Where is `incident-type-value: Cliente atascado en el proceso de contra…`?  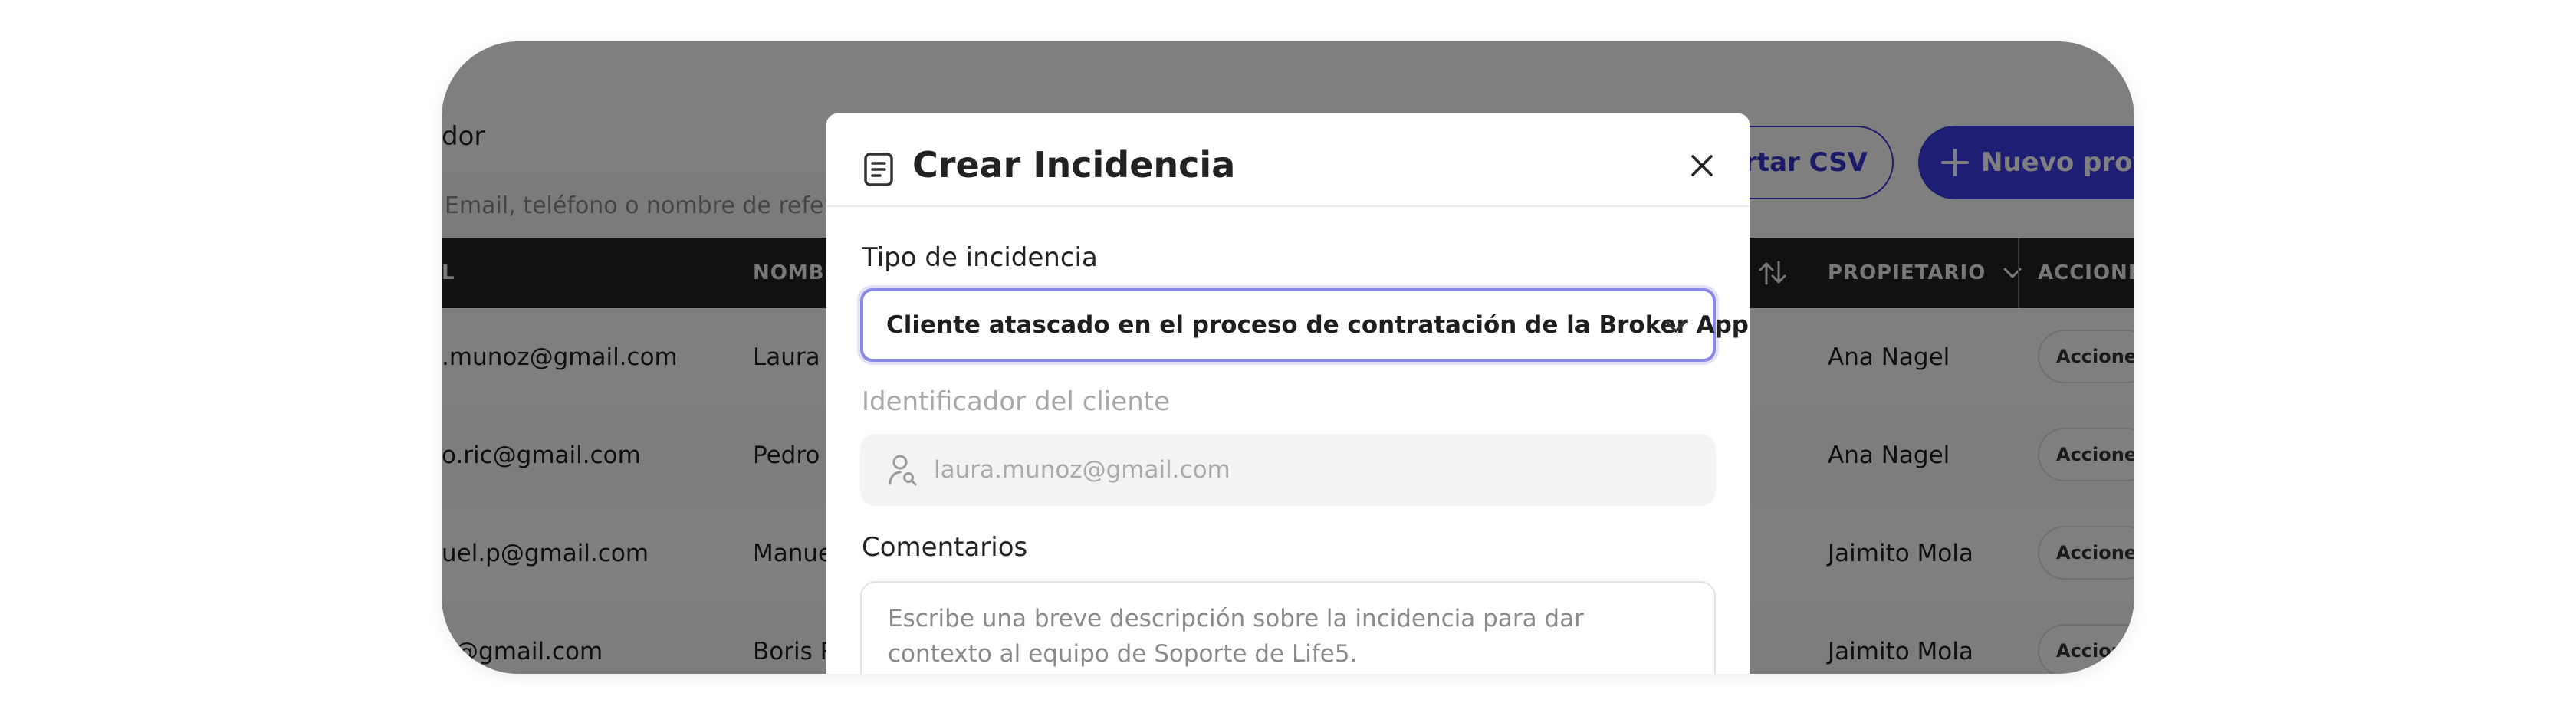
incident-type-value: Cliente atascado en el proceso de contra… is located at coordinates (1317, 325).